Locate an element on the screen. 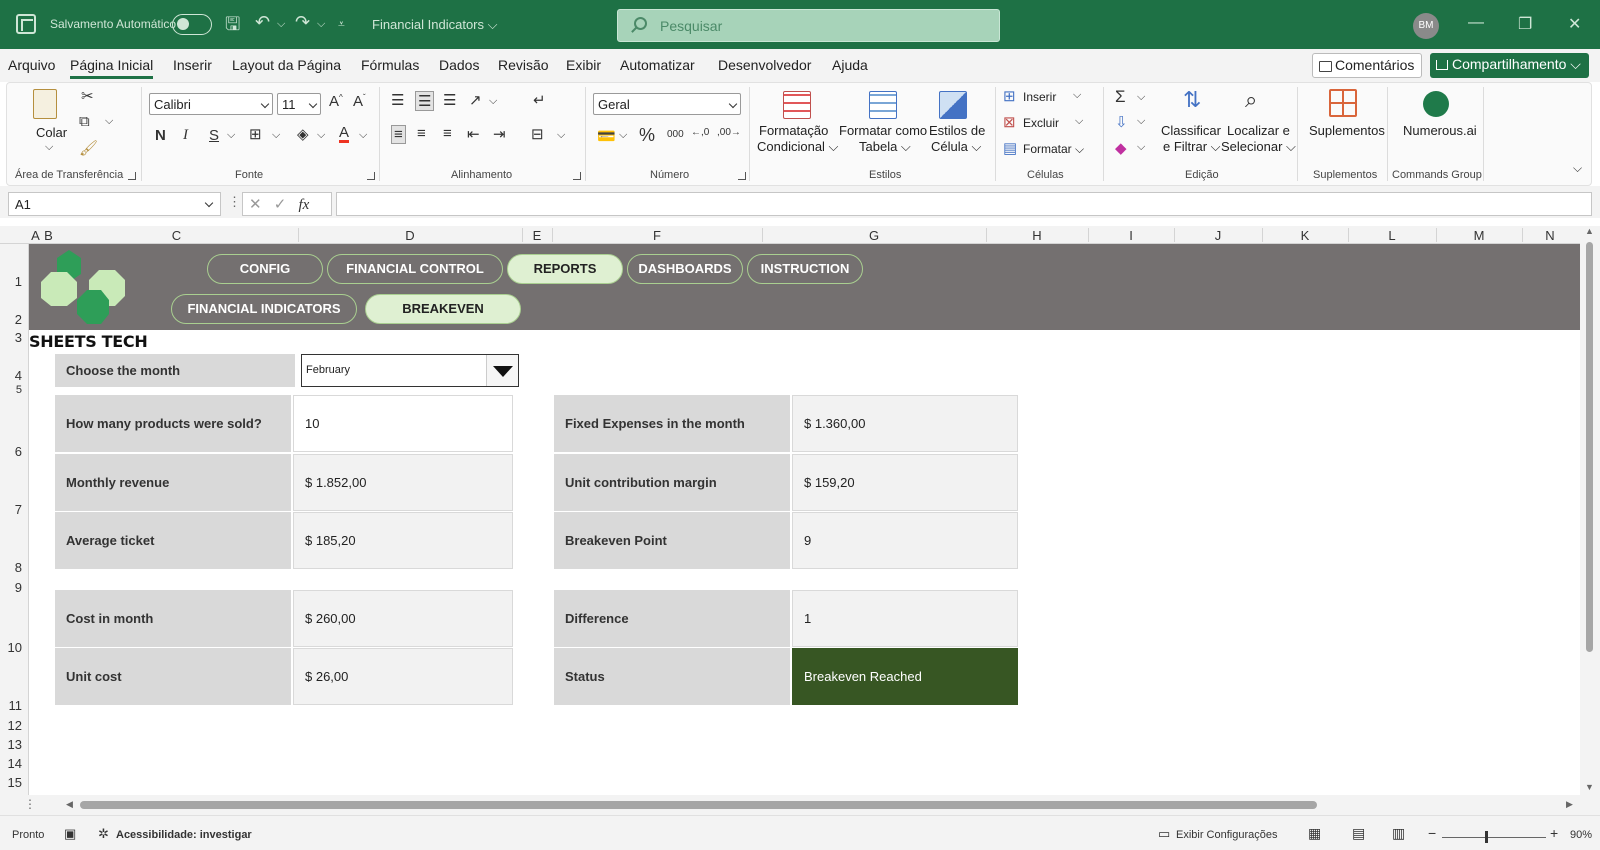 This screenshot has height=850, width=1600. vertical-scroll-thumb is located at coordinates (1589, 447).